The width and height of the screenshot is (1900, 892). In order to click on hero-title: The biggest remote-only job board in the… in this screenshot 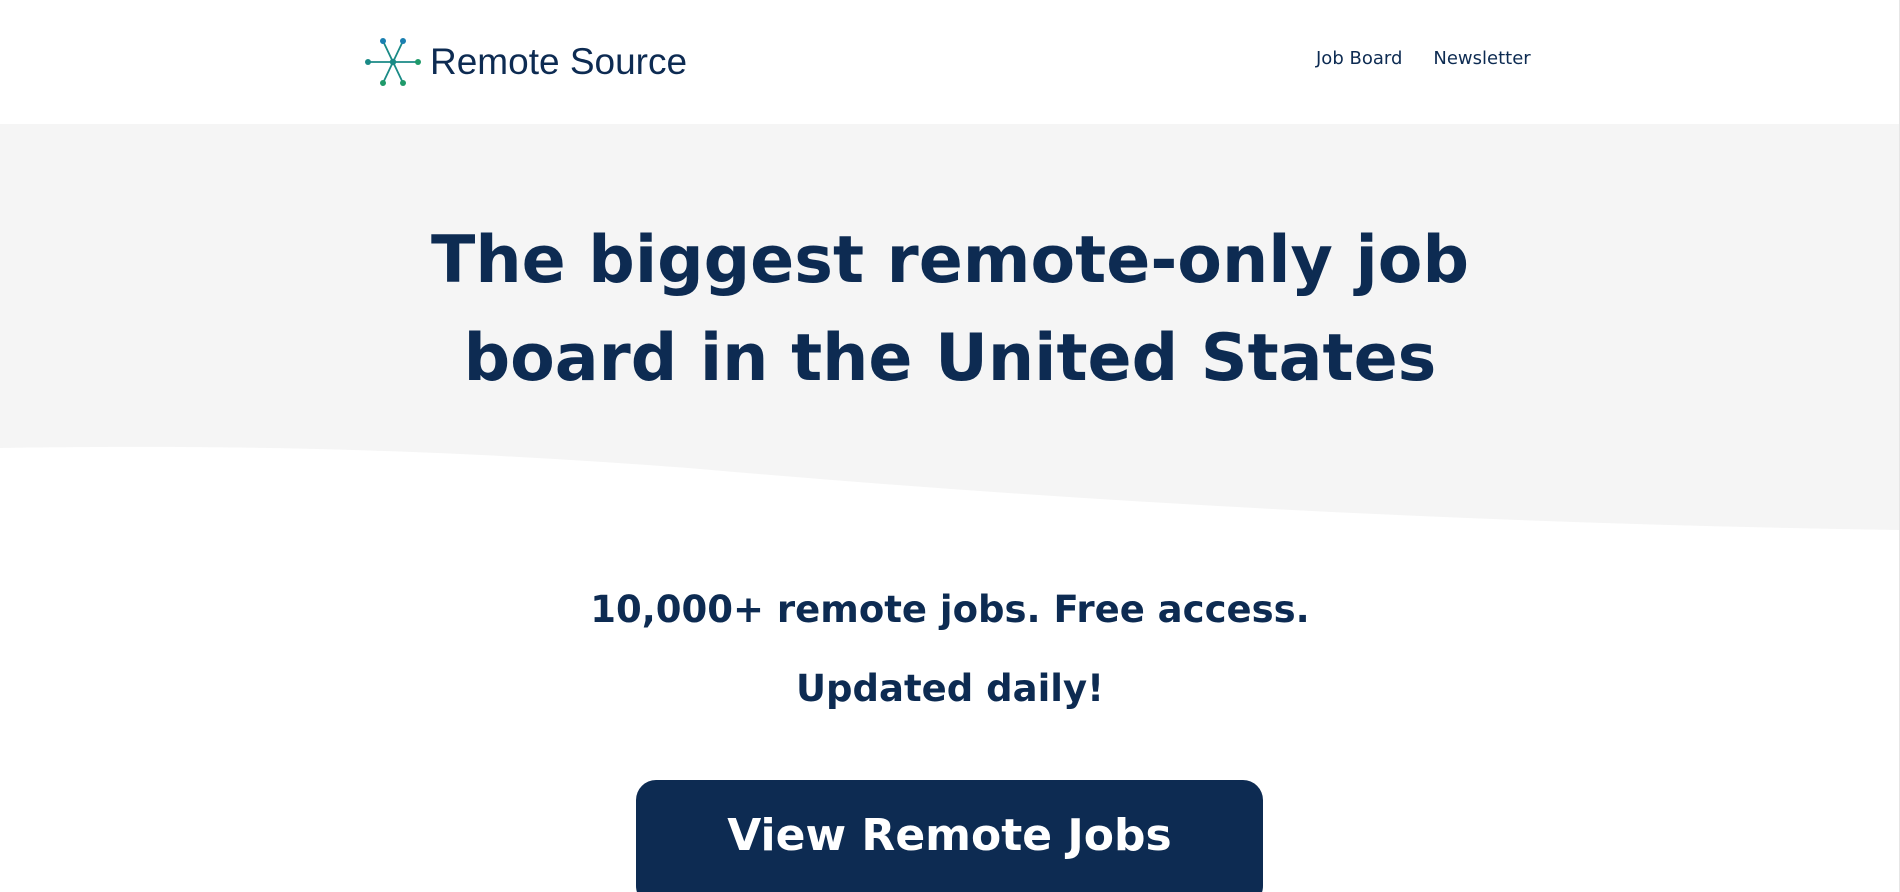, I will do `click(949, 309)`.